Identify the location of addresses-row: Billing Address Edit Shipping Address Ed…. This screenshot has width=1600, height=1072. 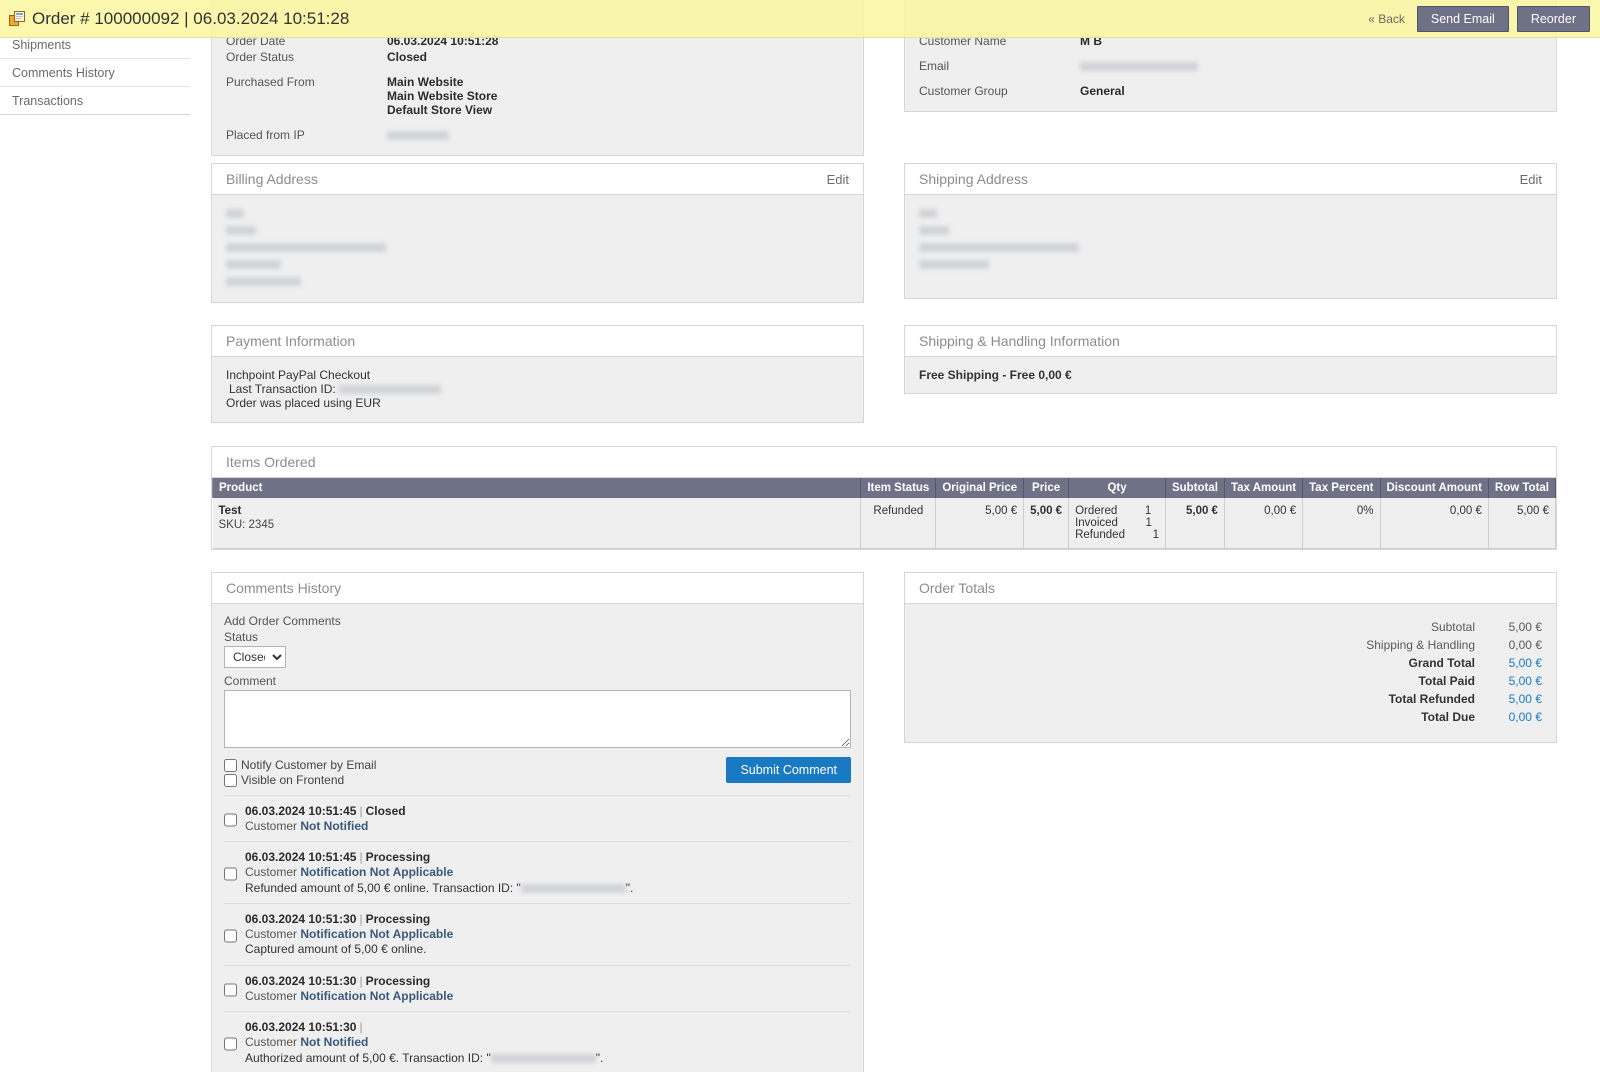
(891, 233).